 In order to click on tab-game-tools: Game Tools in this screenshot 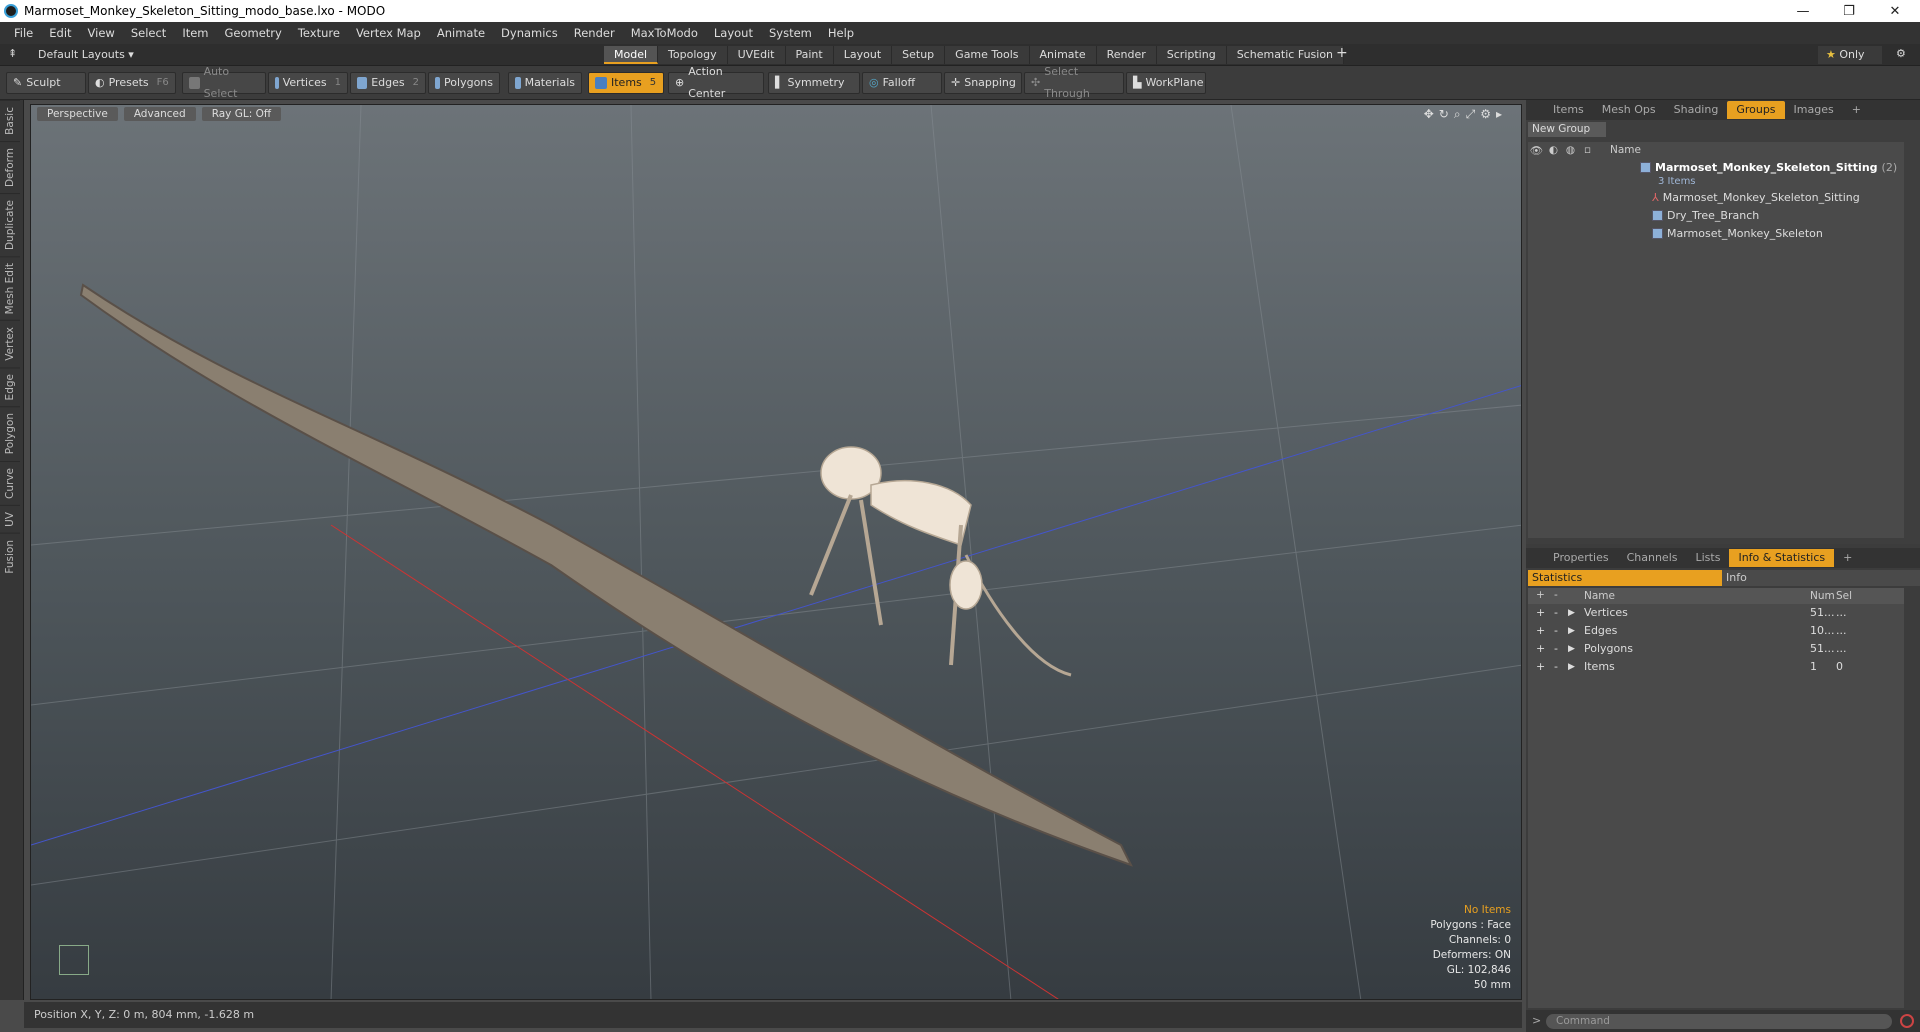, I will do `click(987, 55)`.